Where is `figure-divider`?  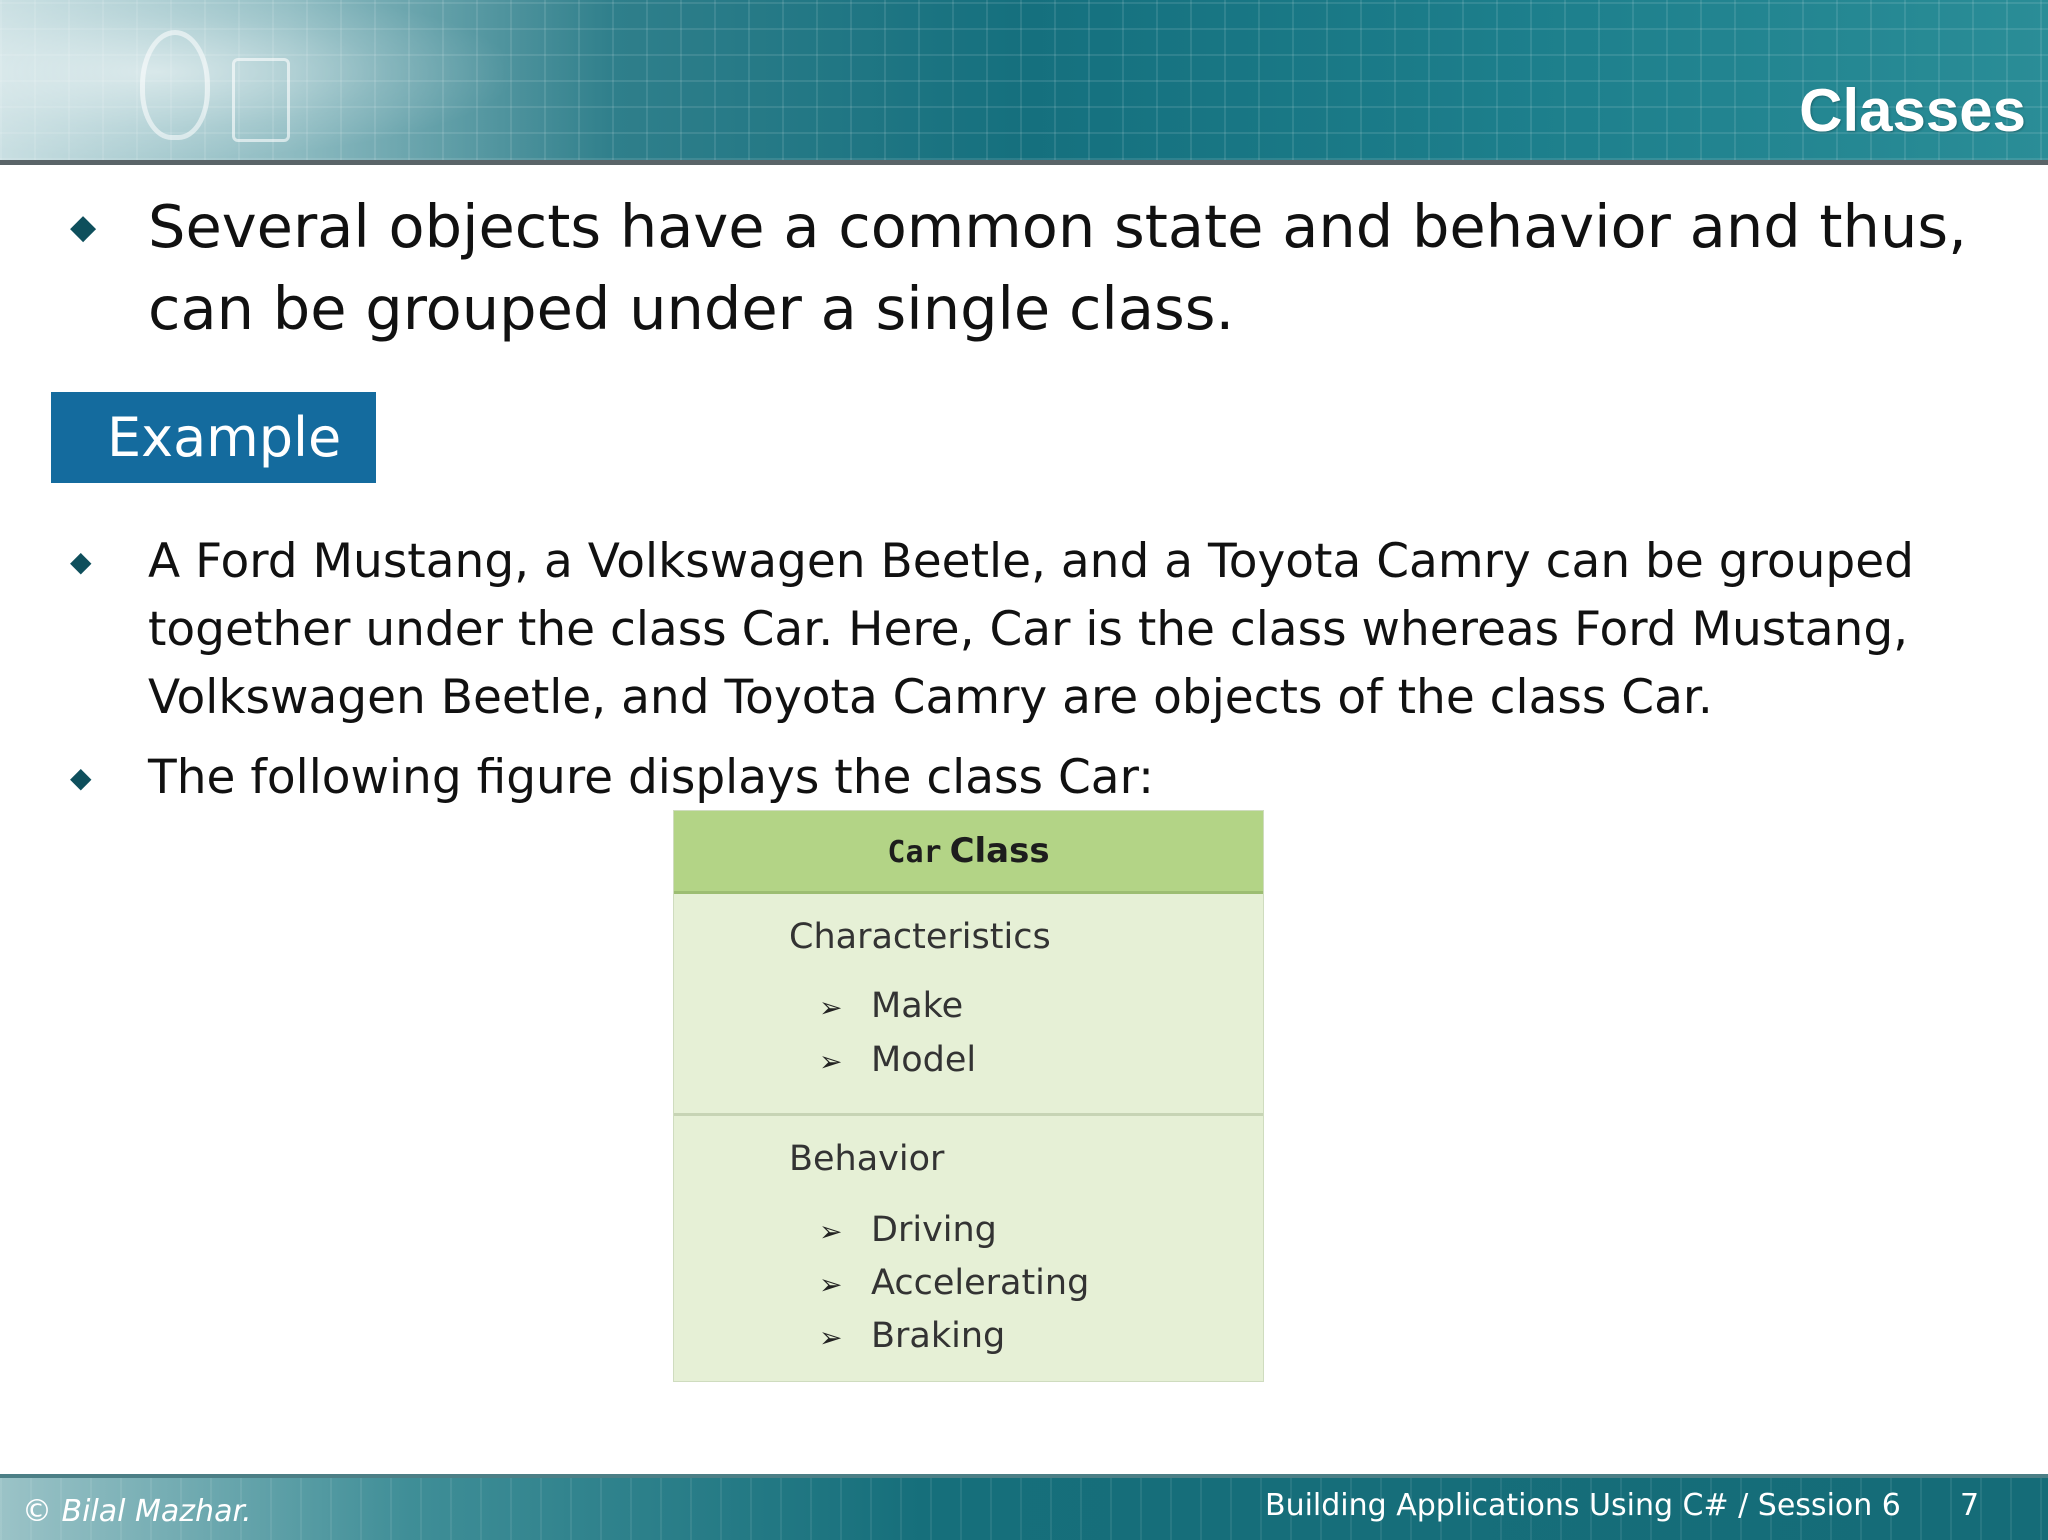 figure-divider is located at coordinates (968, 1114).